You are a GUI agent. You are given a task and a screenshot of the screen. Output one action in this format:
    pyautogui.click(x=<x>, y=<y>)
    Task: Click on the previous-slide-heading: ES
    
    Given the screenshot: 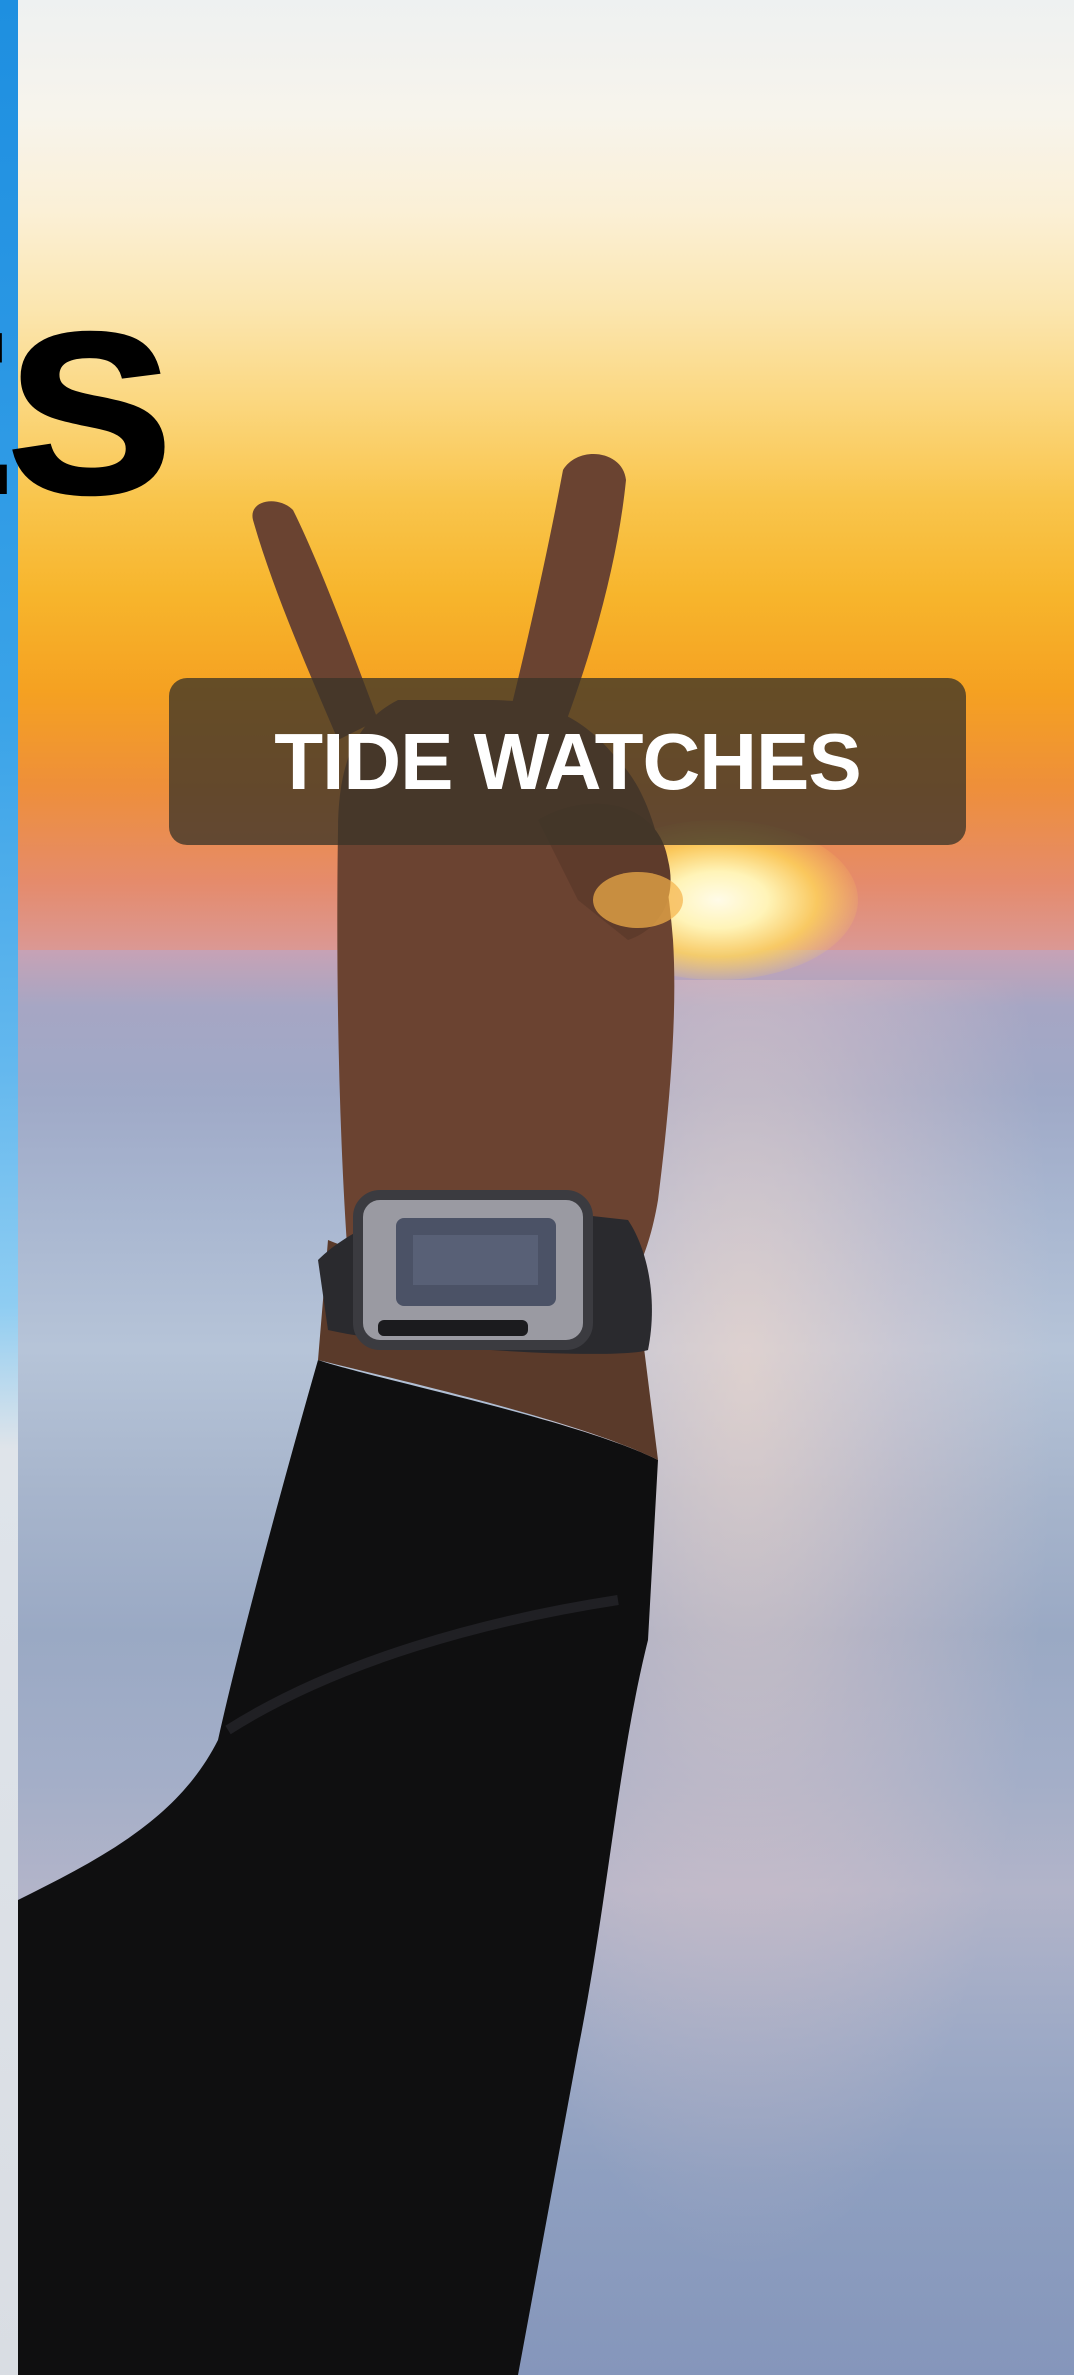 What is the action you would take?
    pyautogui.click(x=87, y=414)
    